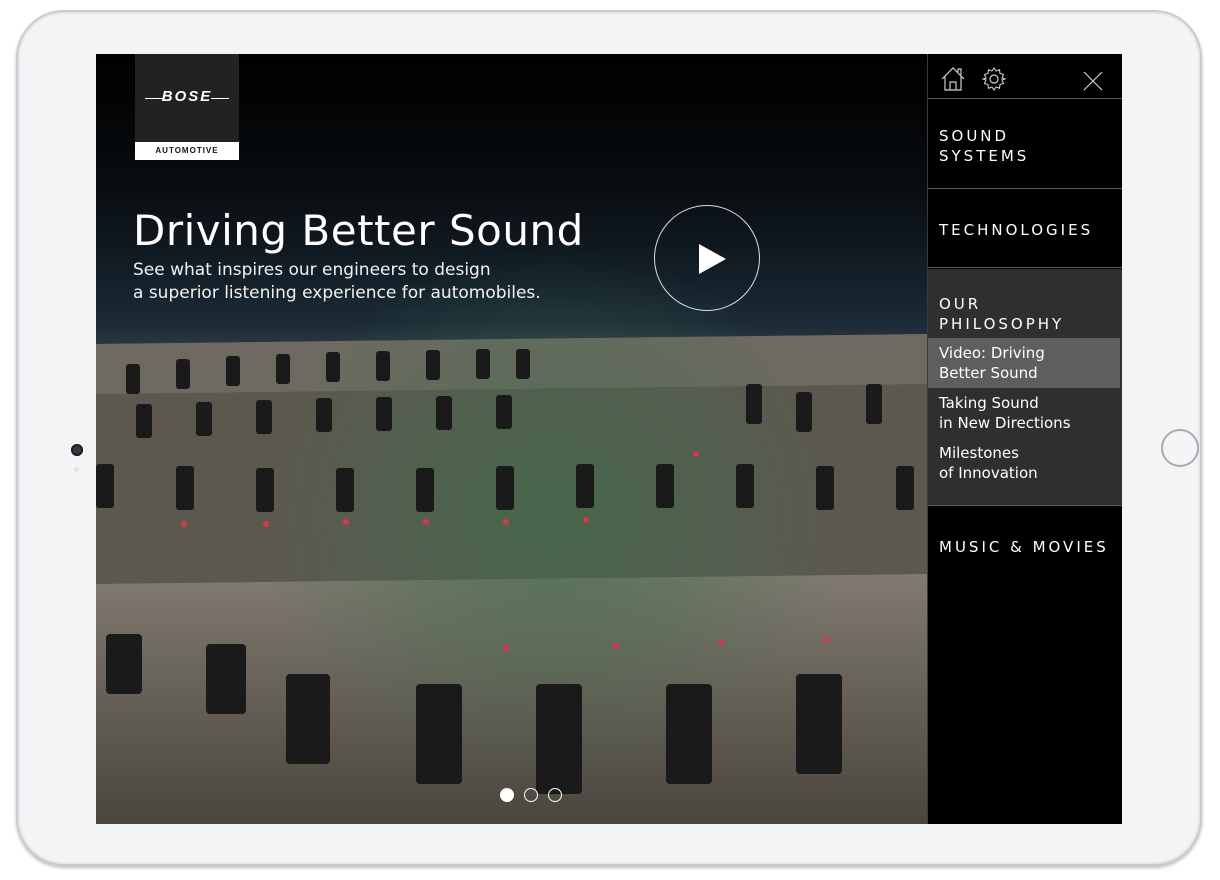 This screenshot has height=880, width=1220. I want to click on nav-section-label: MUSIC & MOVIES, so click(1024, 547).